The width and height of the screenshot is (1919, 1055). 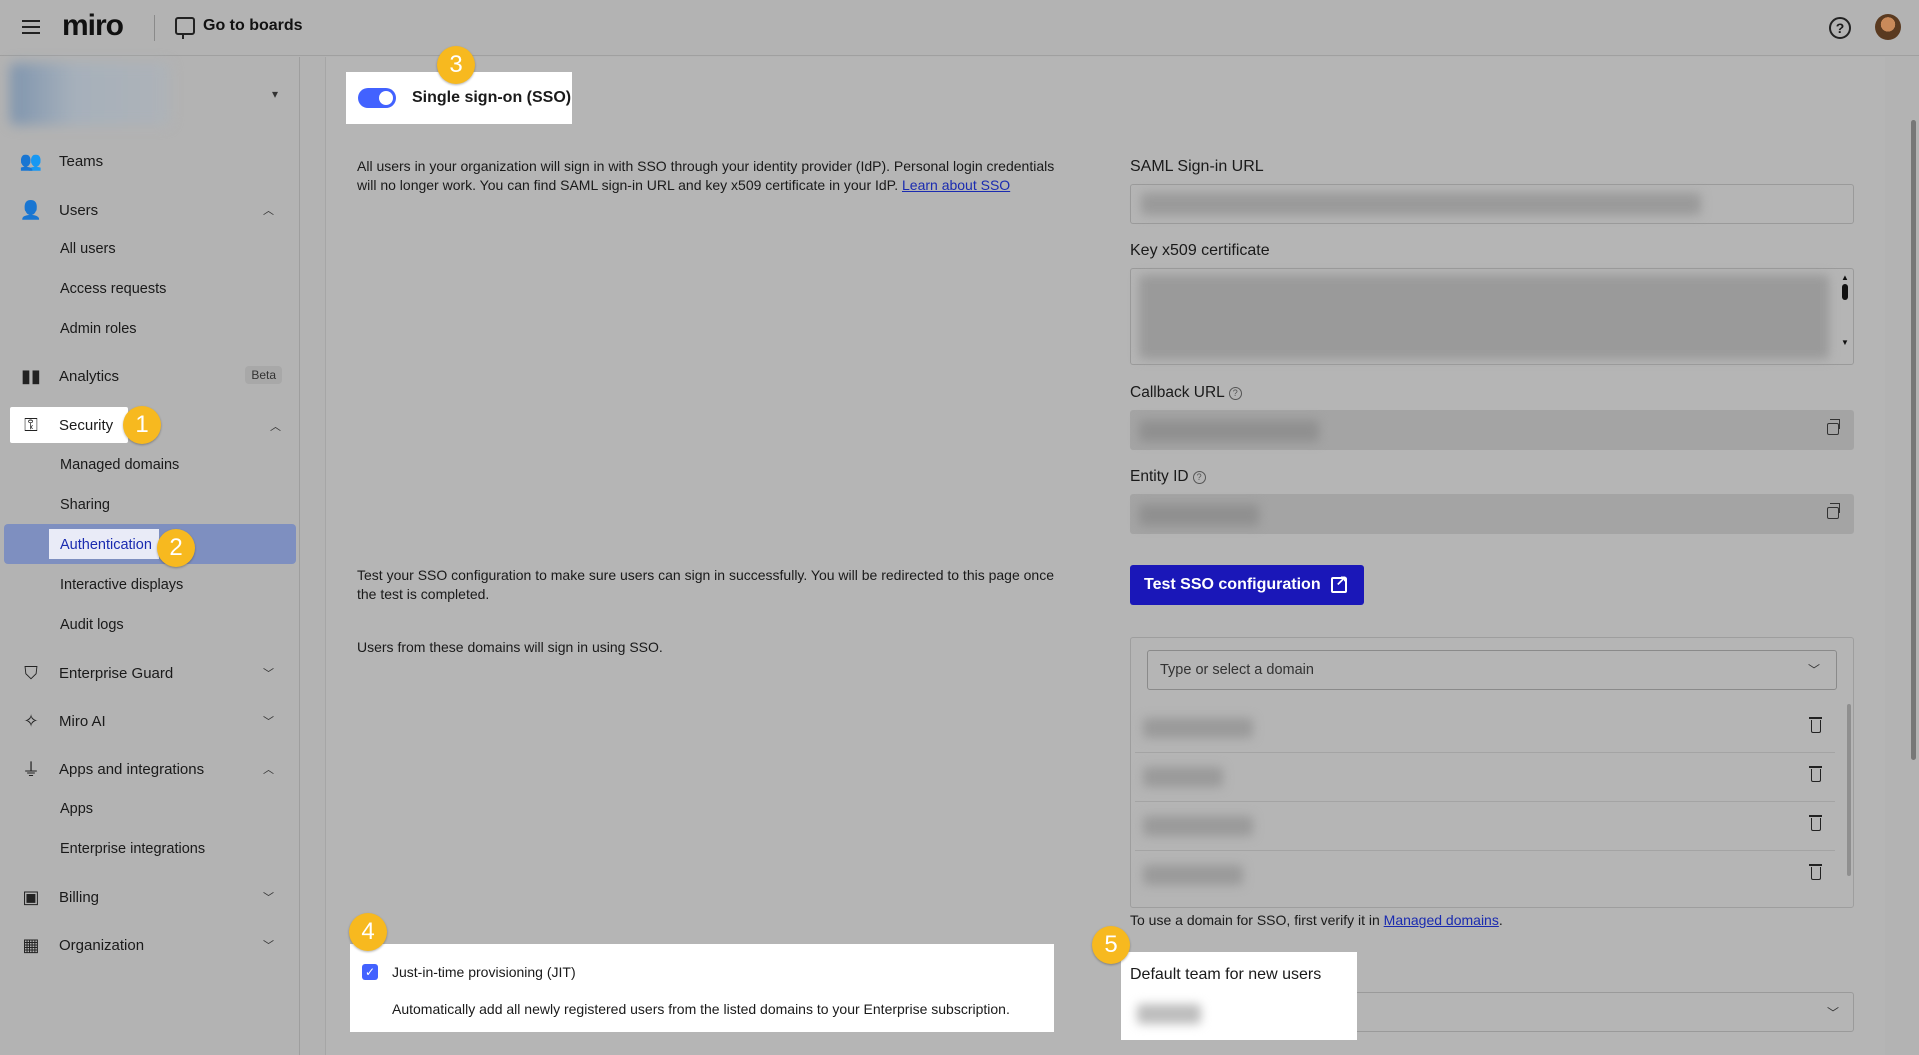 I want to click on domain-select-placeholder: Type or select a domain, so click(x=1237, y=670).